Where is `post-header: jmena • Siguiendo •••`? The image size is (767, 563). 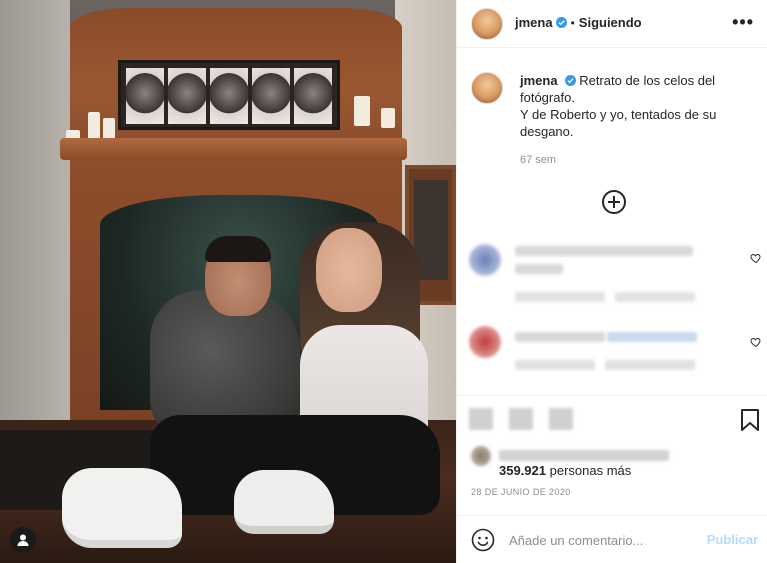
post-header: jmena • Siguiendo ••• is located at coordinates (612, 24).